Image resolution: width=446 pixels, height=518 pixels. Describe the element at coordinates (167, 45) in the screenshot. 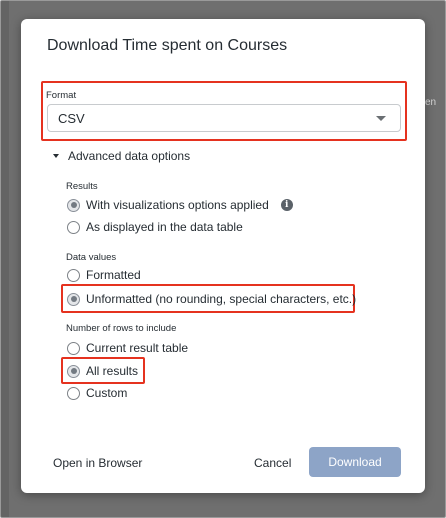

I see `dialog-title: Download Time spent on Courses` at that location.